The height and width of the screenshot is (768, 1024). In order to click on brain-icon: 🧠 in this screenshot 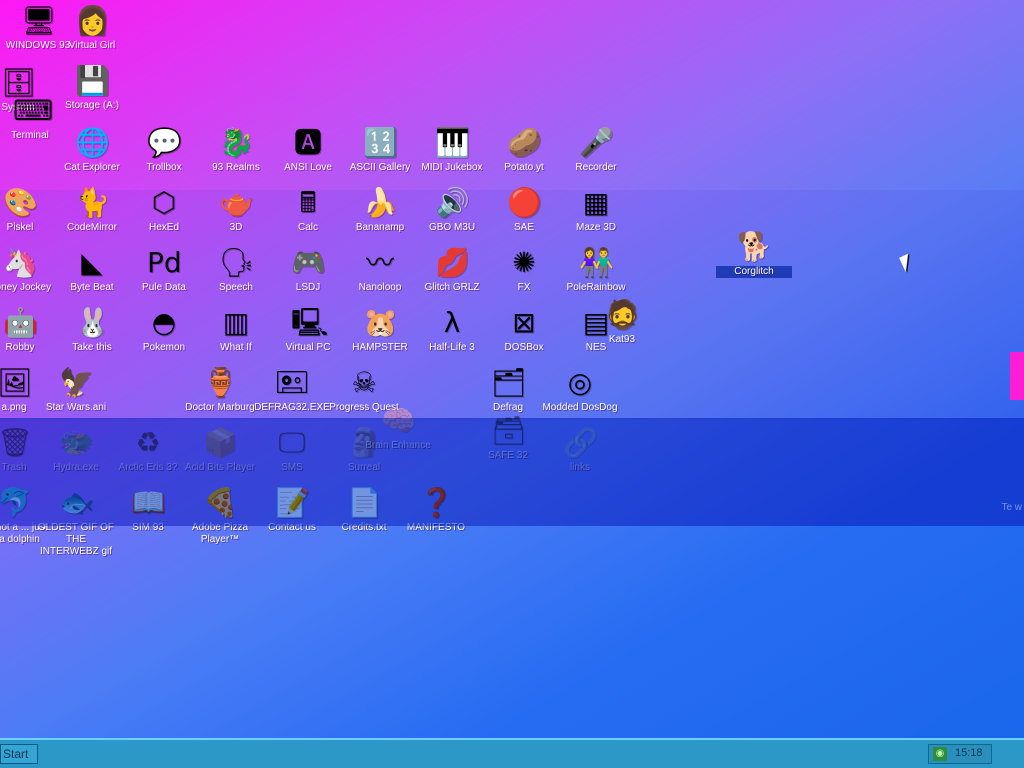, I will do `click(398, 420)`.